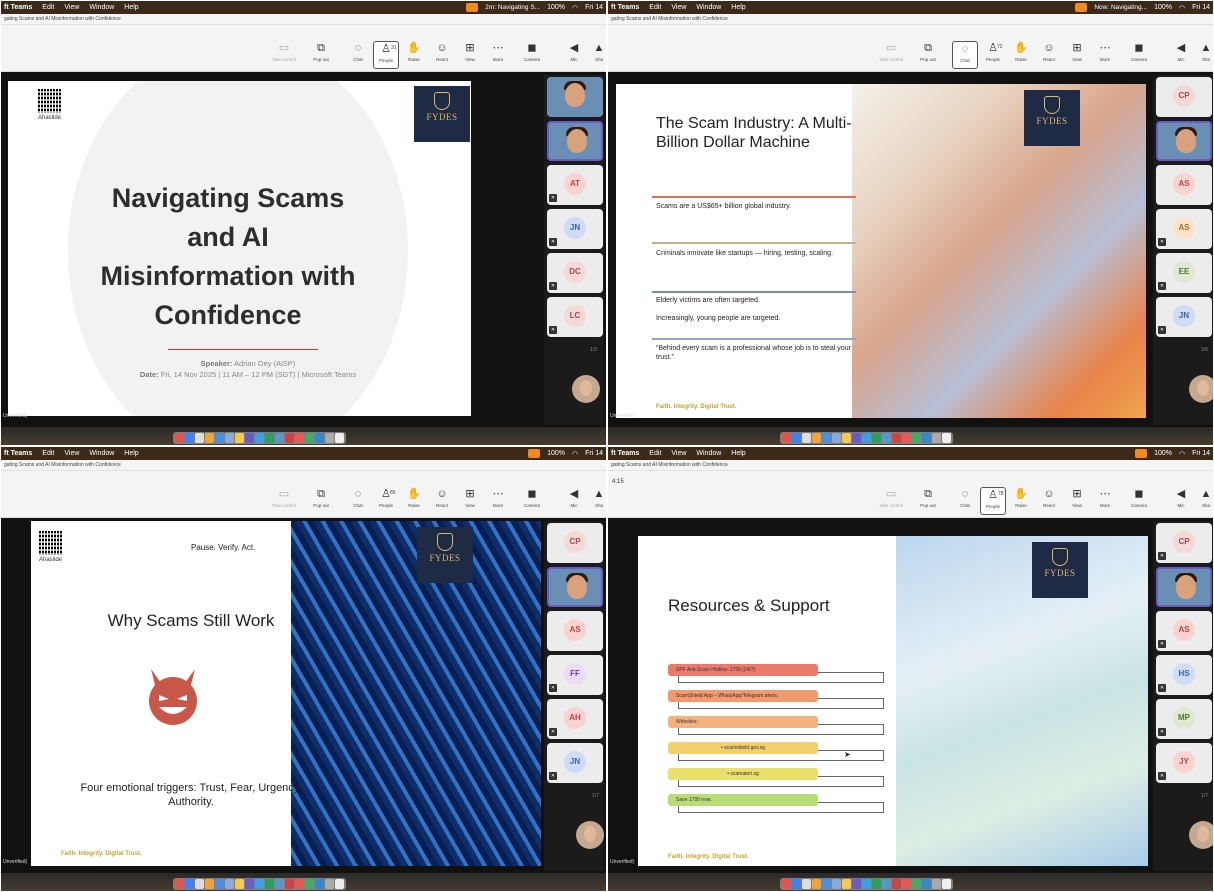 This screenshot has height=892, width=1214. I want to click on clock: Fri 14, so click(594, 453).